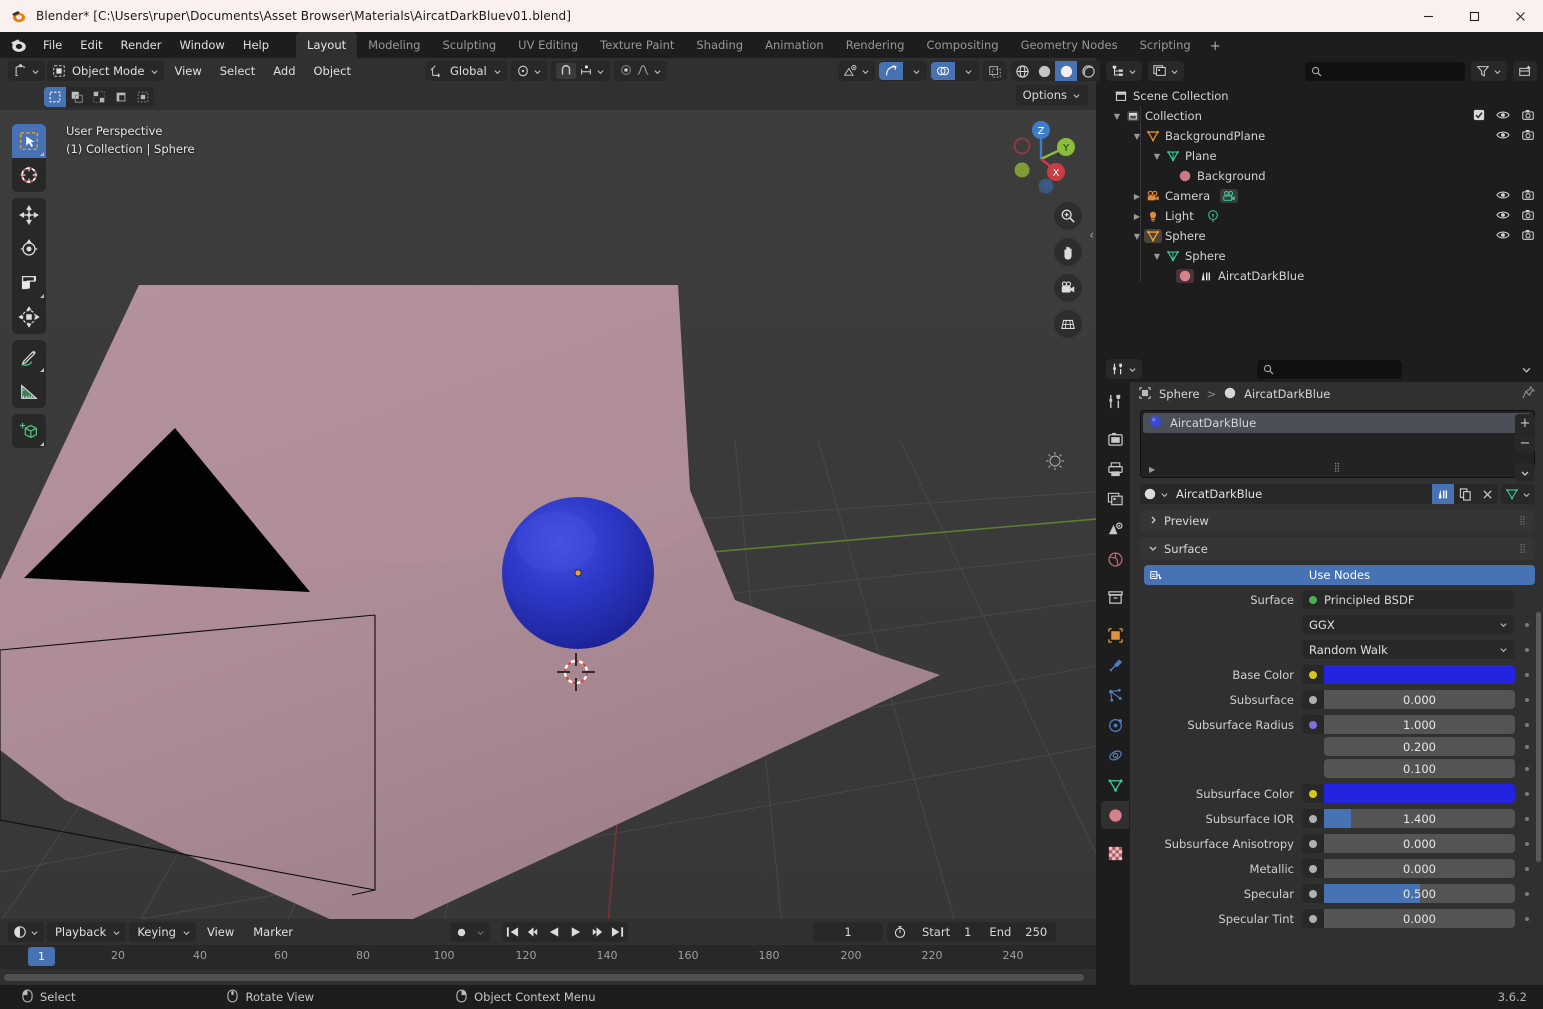  I want to click on tab-tool, so click(1115, 401).